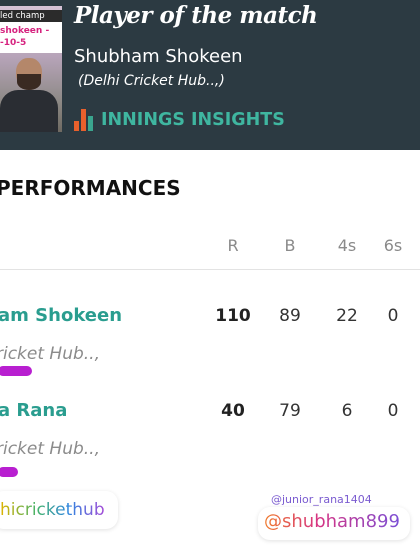  What do you see at coordinates (233, 411) in the screenshot?
I see `row-runs: 40` at bounding box center [233, 411].